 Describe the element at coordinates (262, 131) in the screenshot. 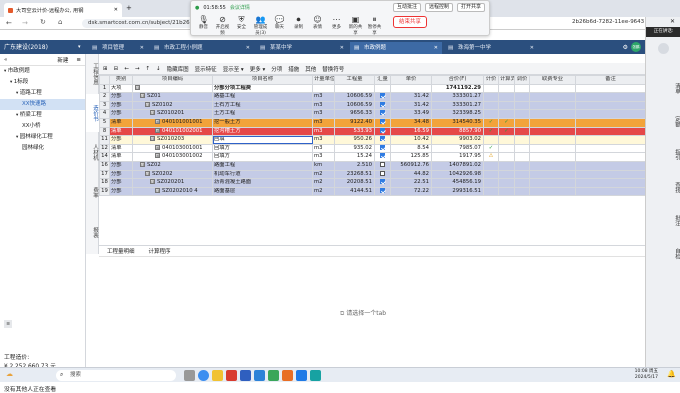

I see `row-name: 挖沟槽土方` at that location.